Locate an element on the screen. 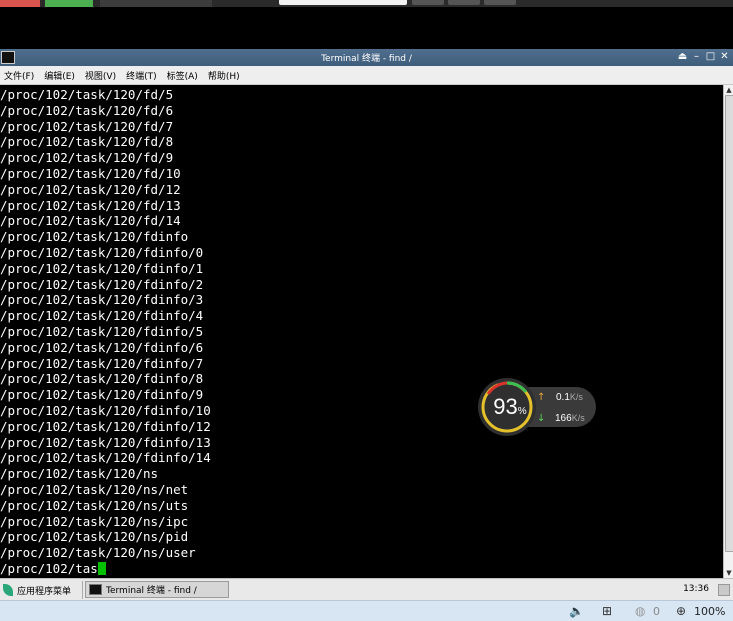 The width and height of the screenshot is (733, 621). terminal-line: /proc/102/task/120/fdinfo/0 is located at coordinates (102, 252).